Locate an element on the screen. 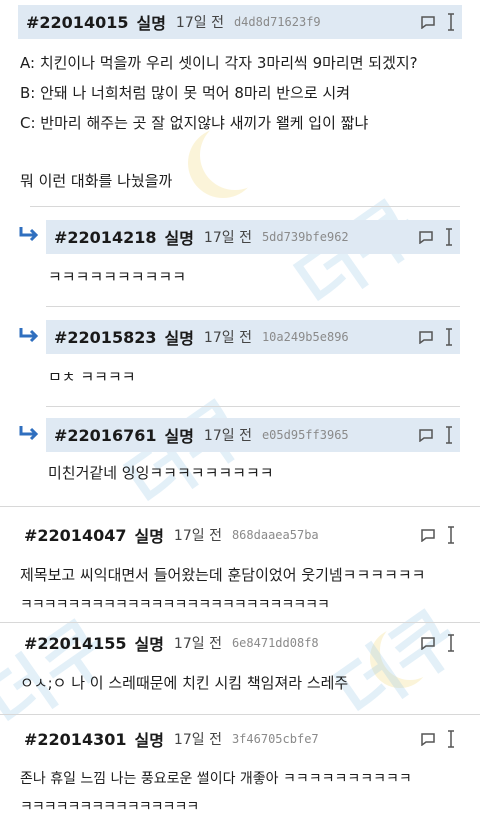  comment-text: ㅁㅊ ㅋㅋㅋㅋ is located at coordinates (92, 377).